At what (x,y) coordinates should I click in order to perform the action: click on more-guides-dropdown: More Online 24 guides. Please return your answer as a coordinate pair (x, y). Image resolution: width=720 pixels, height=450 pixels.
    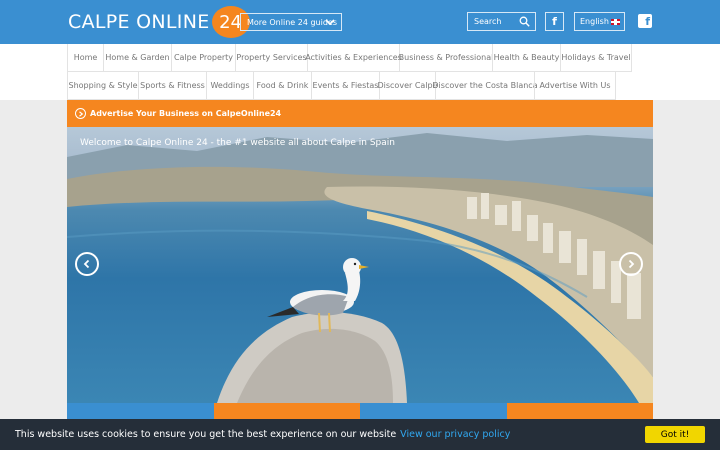
    Looking at the image, I should click on (291, 22).